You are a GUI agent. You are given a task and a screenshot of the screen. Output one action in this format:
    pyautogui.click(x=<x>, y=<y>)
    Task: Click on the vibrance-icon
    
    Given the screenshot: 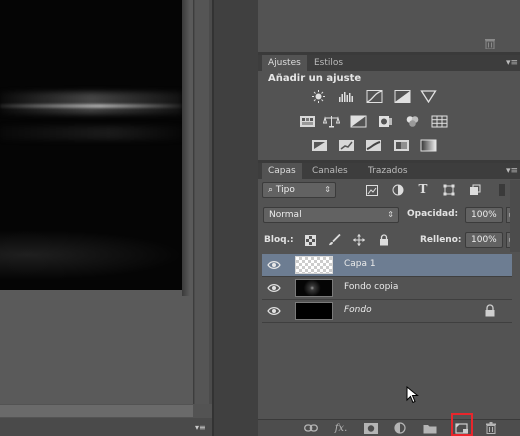 What is the action you would take?
    pyautogui.click(x=307, y=121)
    